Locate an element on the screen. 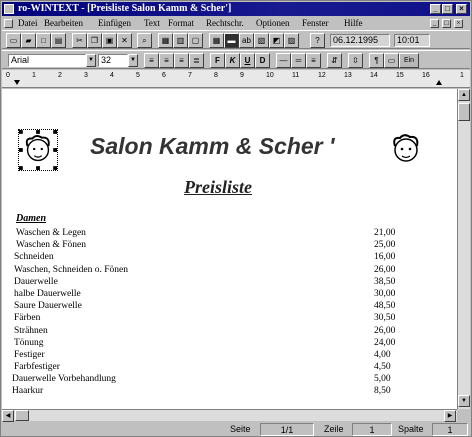  copy-icon: ❐ is located at coordinates (94, 40).